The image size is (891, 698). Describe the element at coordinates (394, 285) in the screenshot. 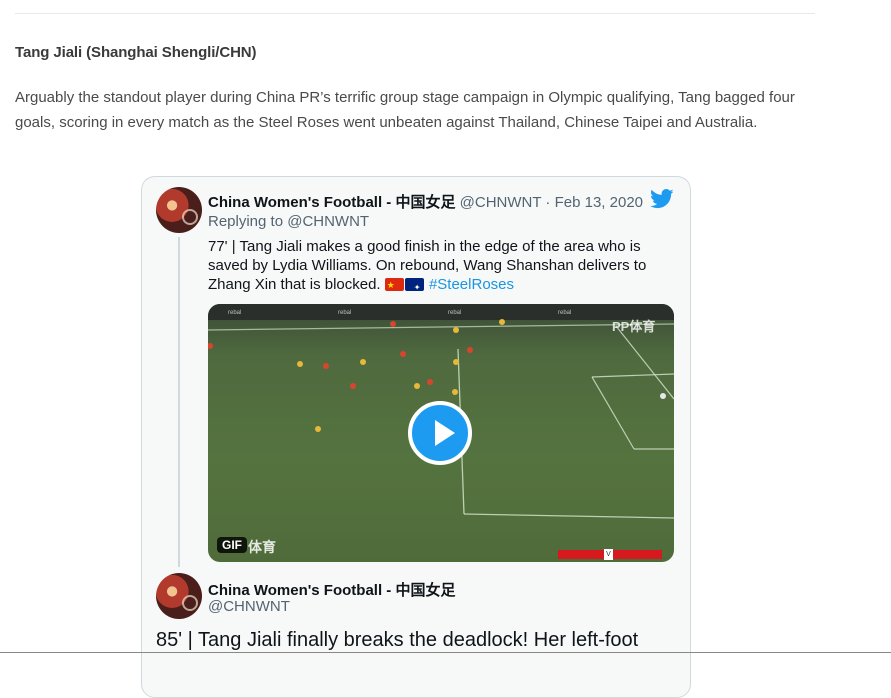

I see `china-flag-icon` at that location.